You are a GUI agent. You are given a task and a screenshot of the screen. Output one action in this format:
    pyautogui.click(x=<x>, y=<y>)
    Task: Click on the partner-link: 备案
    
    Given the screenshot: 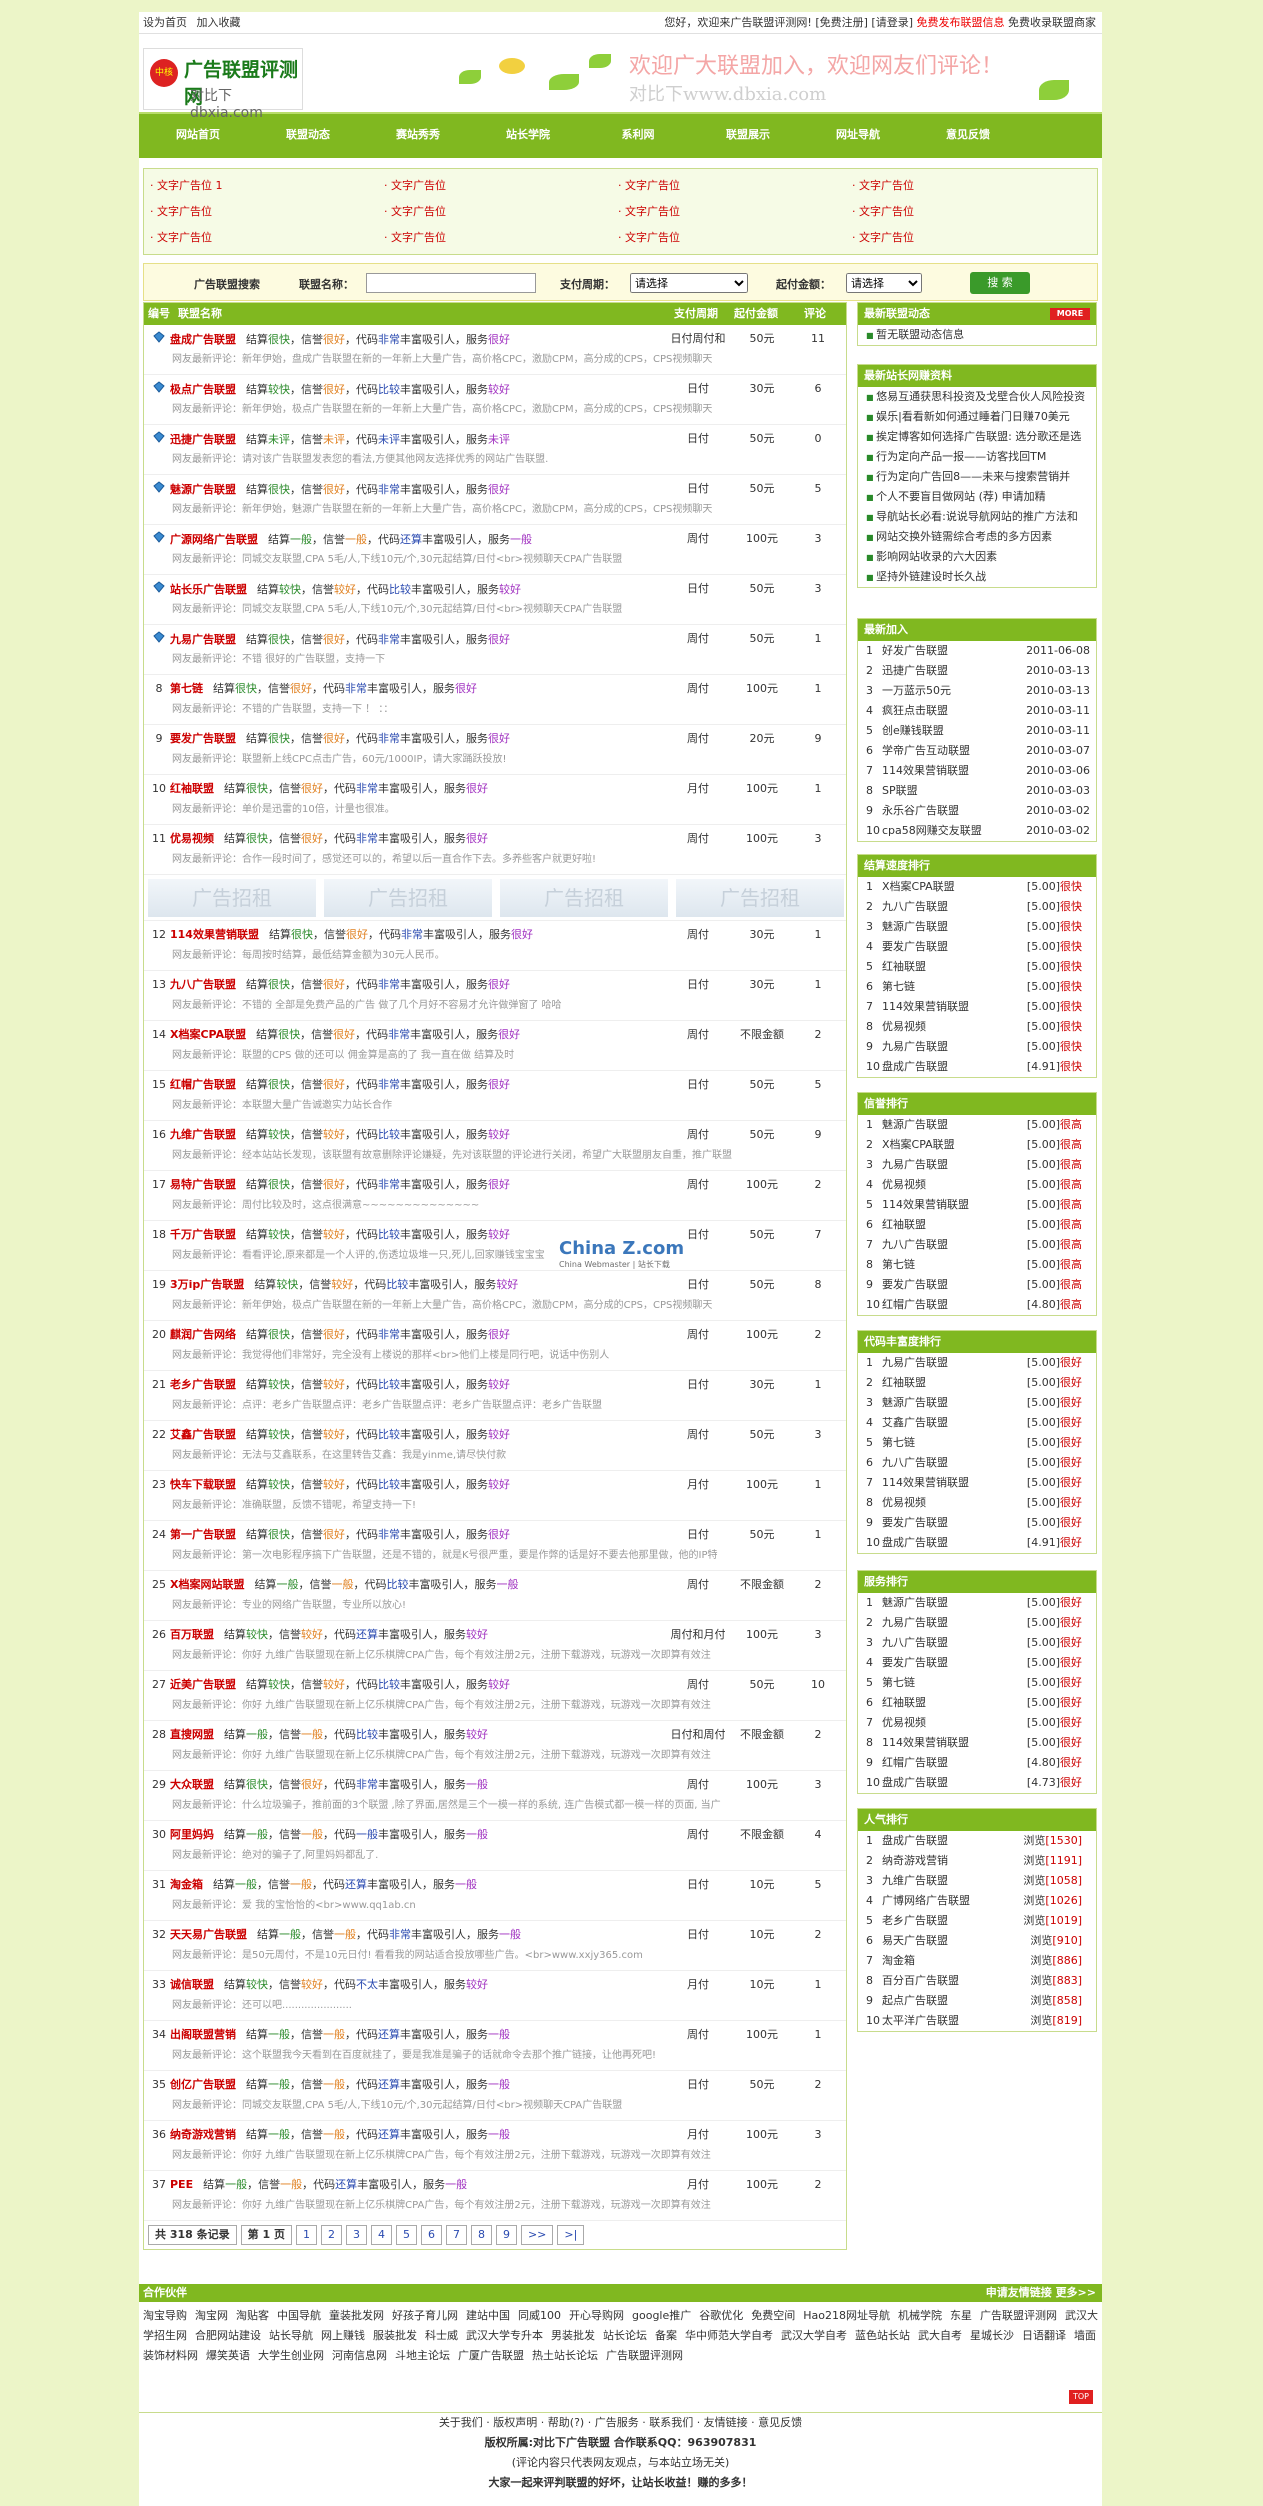 What is the action you would take?
    pyautogui.click(x=666, y=2335)
    